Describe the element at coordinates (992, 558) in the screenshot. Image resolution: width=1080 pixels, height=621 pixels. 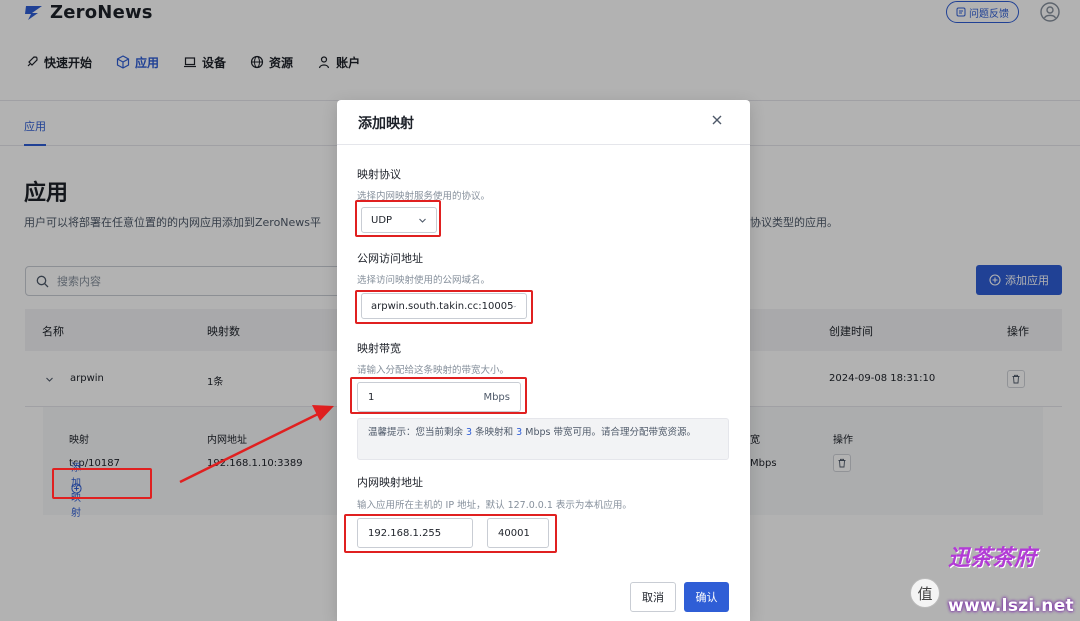
I see `watermark-logo-text: 迅茶茶府` at that location.